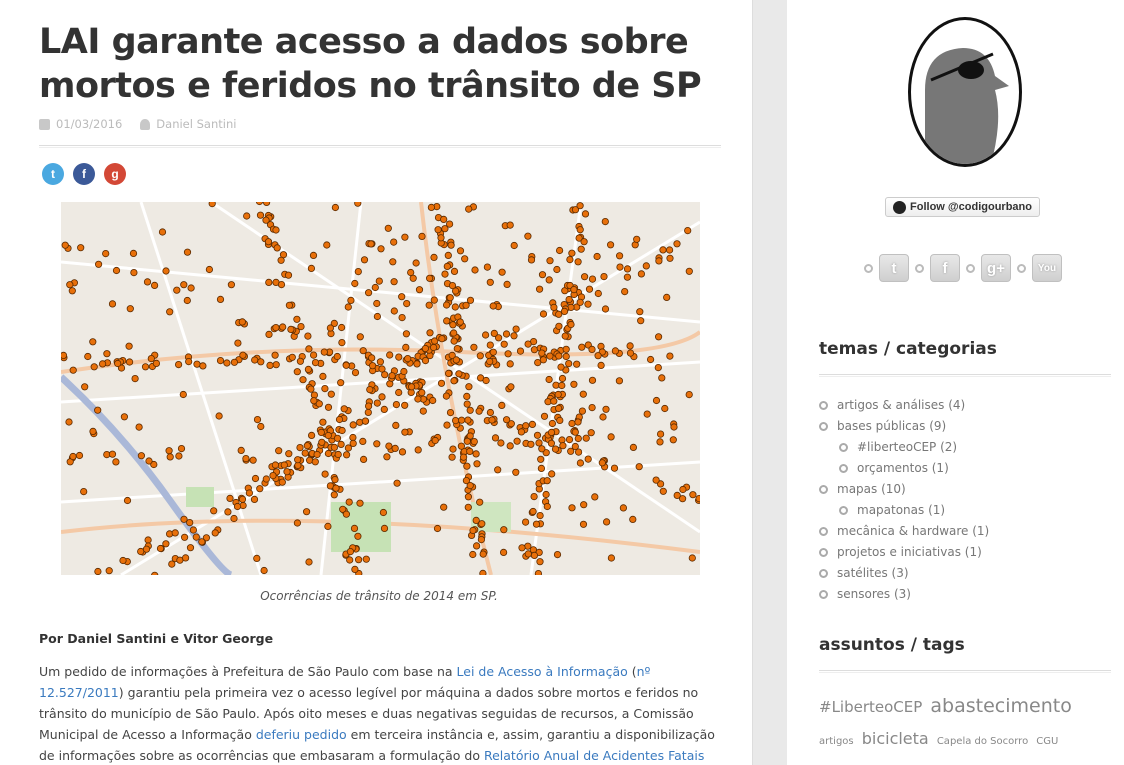 The width and height of the screenshot is (1124, 765). What do you see at coordinates (996, 268) in the screenshot?
I see `google-plus-icon: g+` at bounding box center [996, 268].